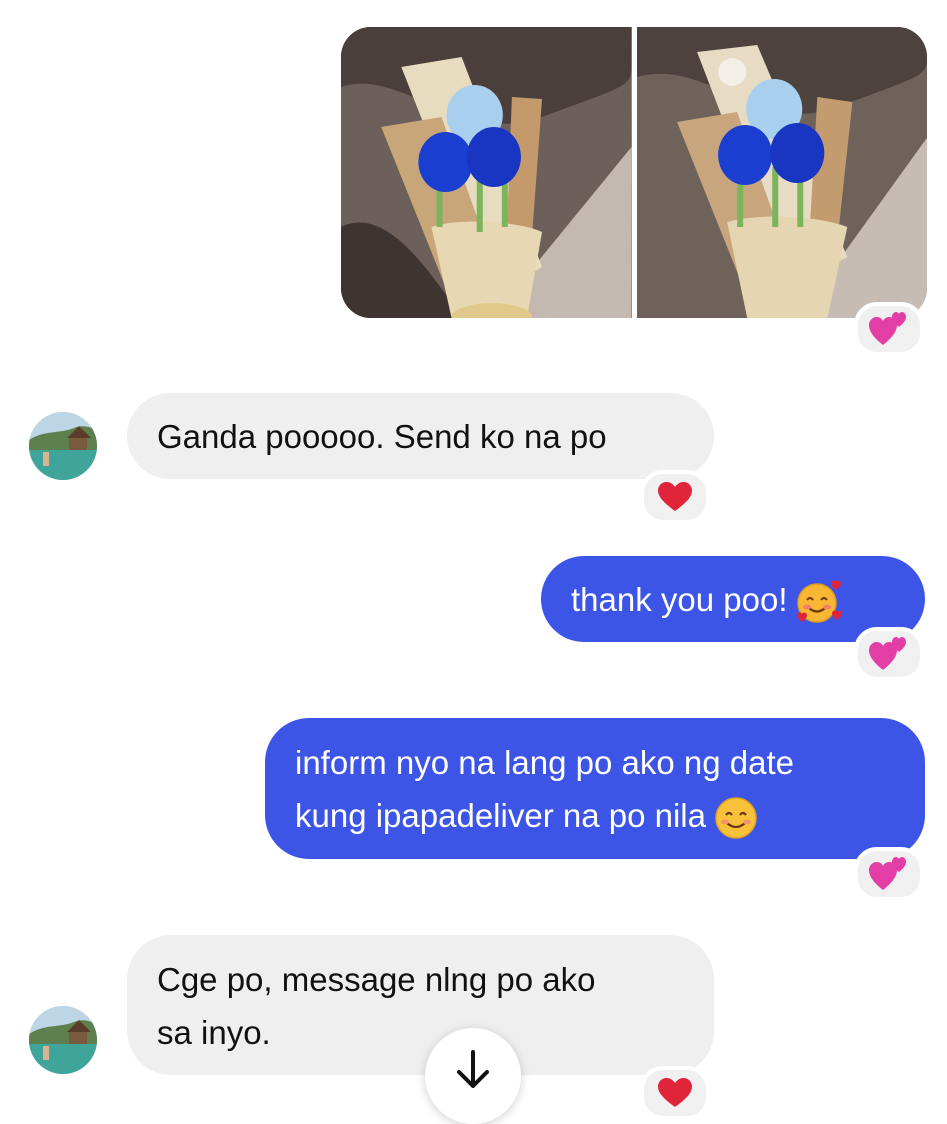  What do you see at coordinates (382, 436) in the screenshot?
I see `message-text: Ganda pooooo. Send ko na po` at bounding box center [382, 436].